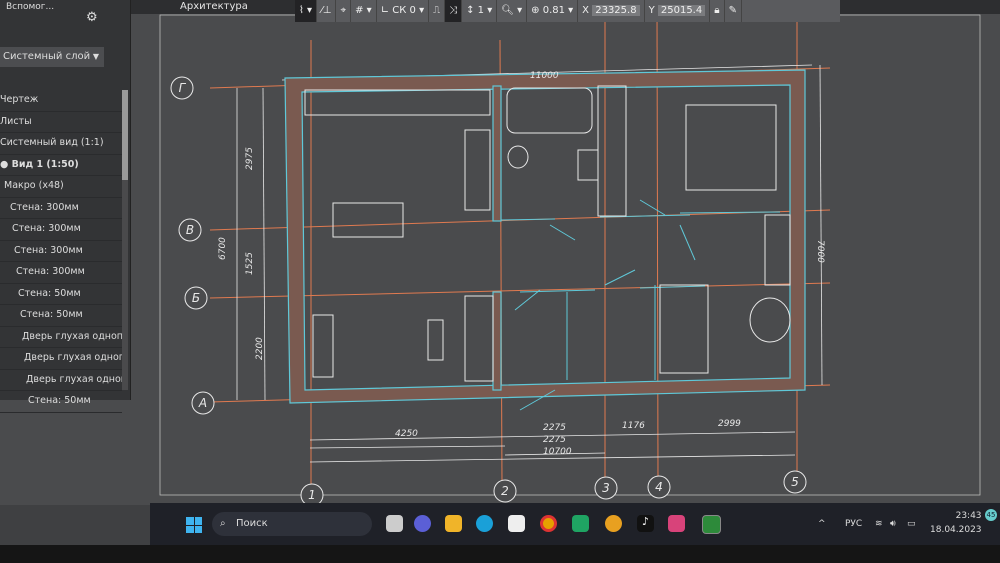 Image resolution: width=1000 pixels, height=563 pixels. Describe the element at coordinates (397, 102) in the screenshot. I see `kitchen-counter` at that location.